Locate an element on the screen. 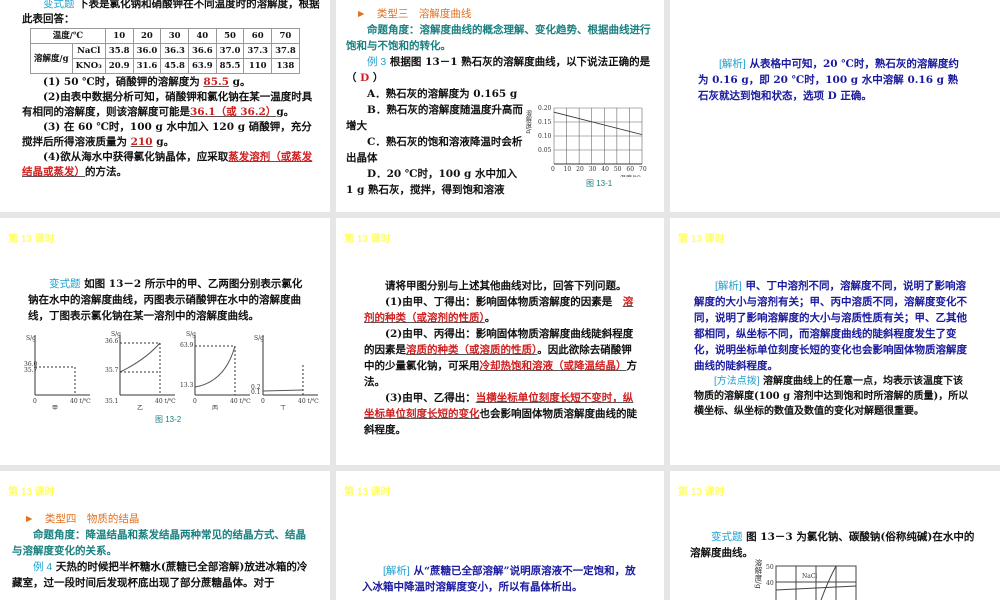 This screenshot has height=600, width=1000. option-b: B．熟石灰的溶解度随温度升高而增大 is located at coordinates (434, 118).